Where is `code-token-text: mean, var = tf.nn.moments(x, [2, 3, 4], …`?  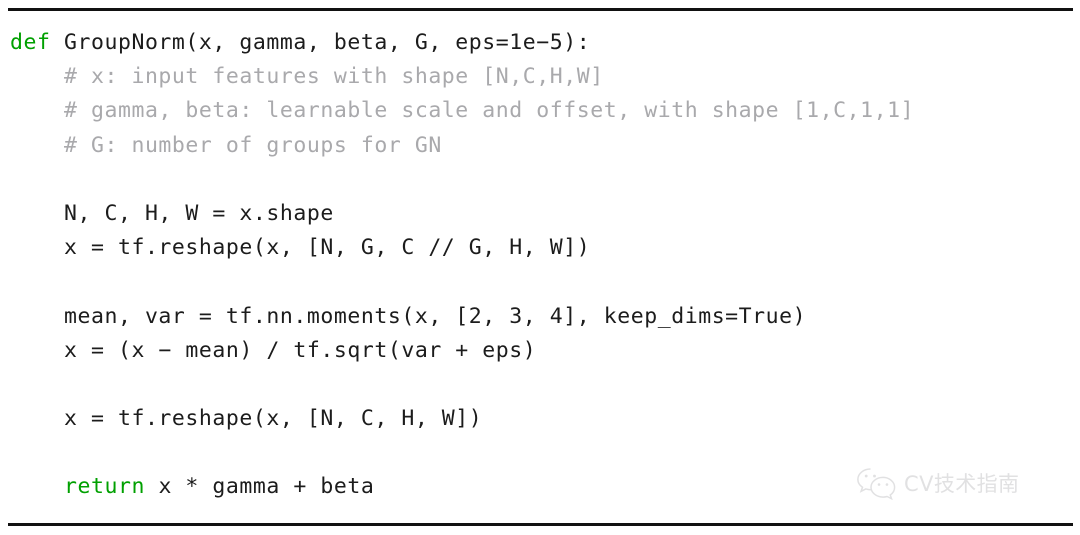
code-token-text: mean, var = tf.nn.moments(x, [2, 3, 4], … is located at coordinates (408, 316).